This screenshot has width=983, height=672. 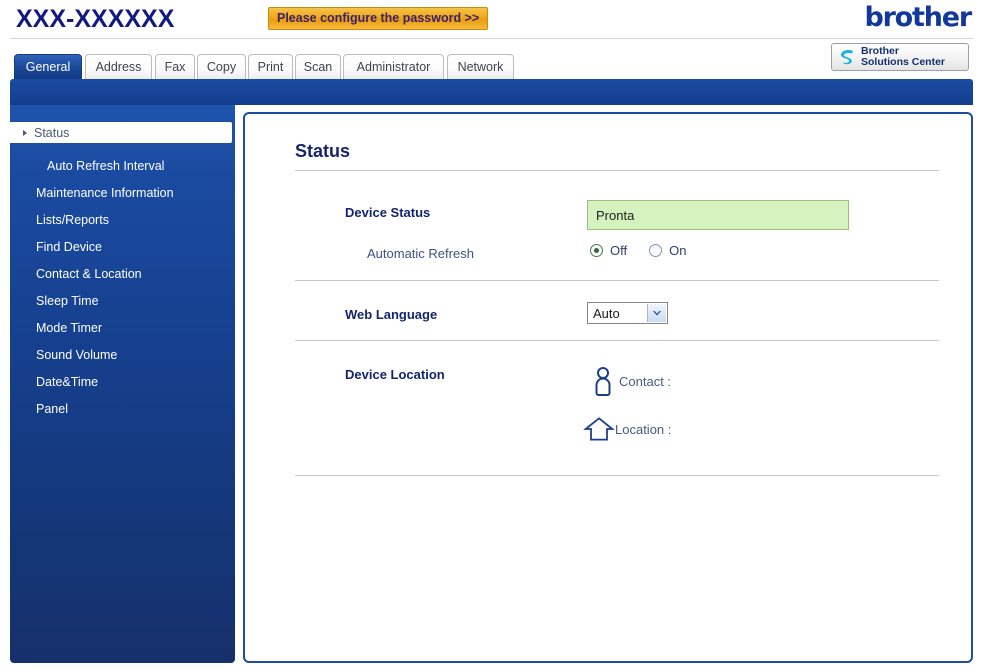 I want to click on automatic-refresh-label: Automatic Refresh, so click(x=420, y=253).